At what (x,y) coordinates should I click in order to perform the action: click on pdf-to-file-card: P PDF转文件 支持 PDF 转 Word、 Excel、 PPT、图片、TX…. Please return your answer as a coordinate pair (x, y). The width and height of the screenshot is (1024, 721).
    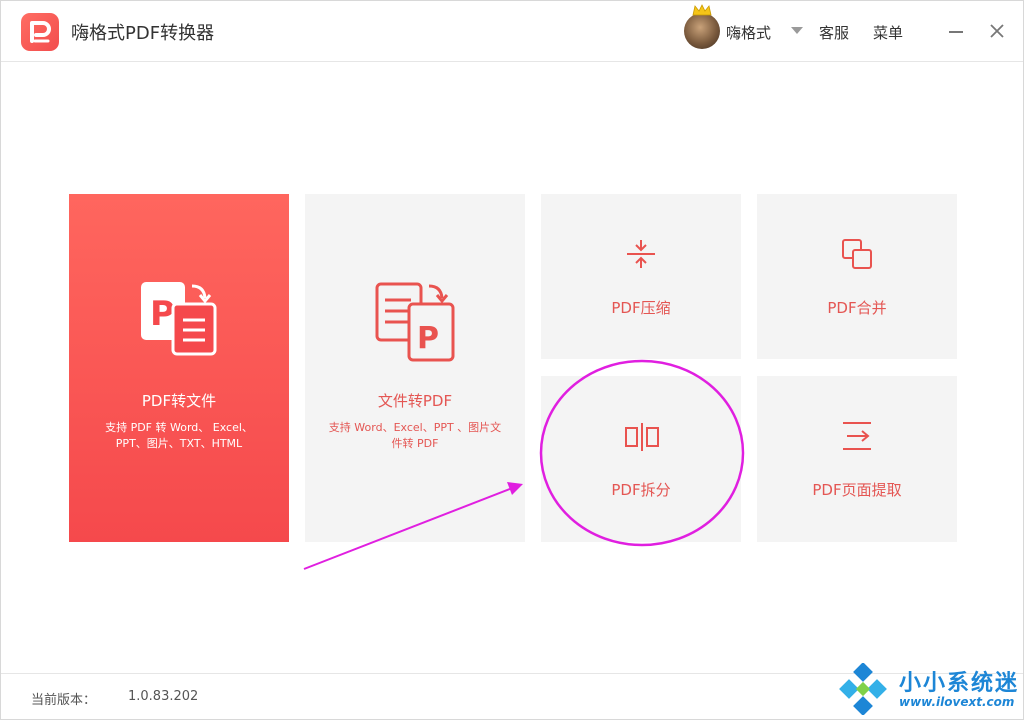
    Looking at the image, I should click on (179, 368).